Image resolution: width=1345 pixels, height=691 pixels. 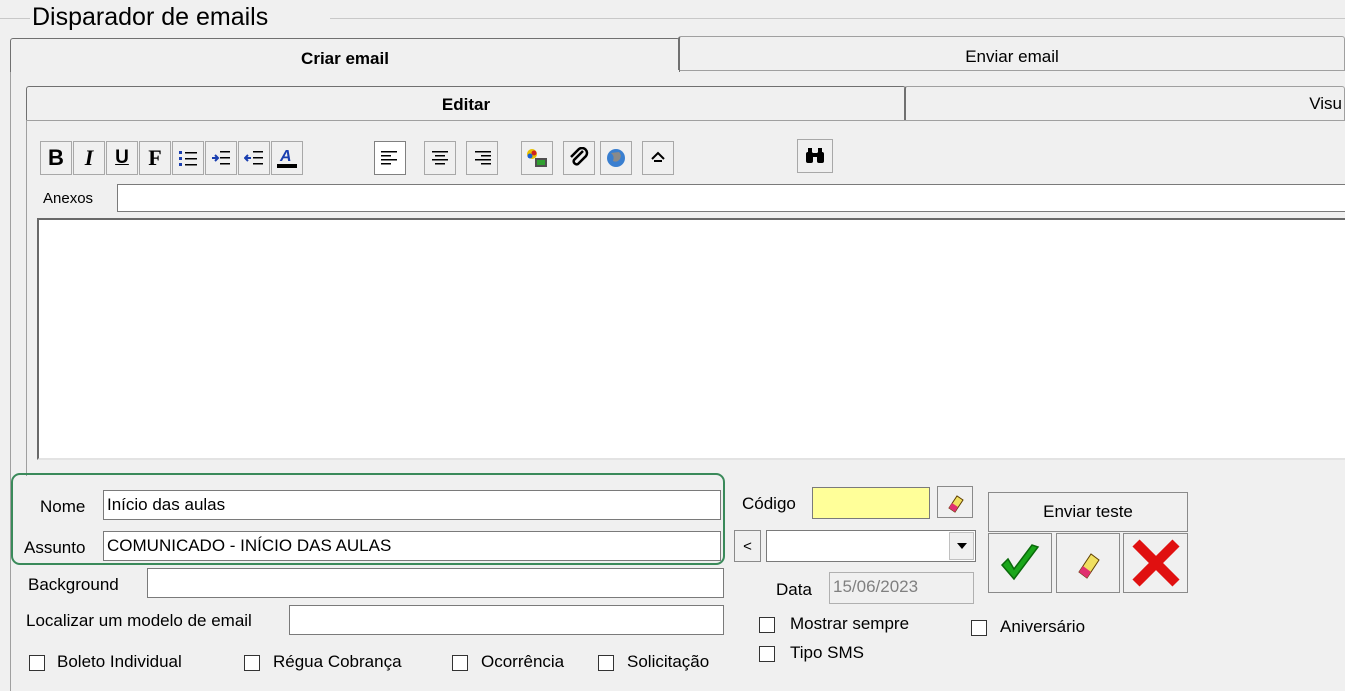 What do you see at coordinates (63, 506) in the screenshot?
I see `nome-label: Nome` at bounding box center [63, 506].